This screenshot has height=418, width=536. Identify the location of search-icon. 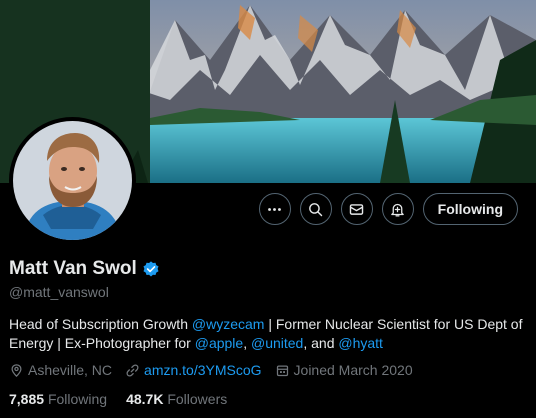
(316, 209).